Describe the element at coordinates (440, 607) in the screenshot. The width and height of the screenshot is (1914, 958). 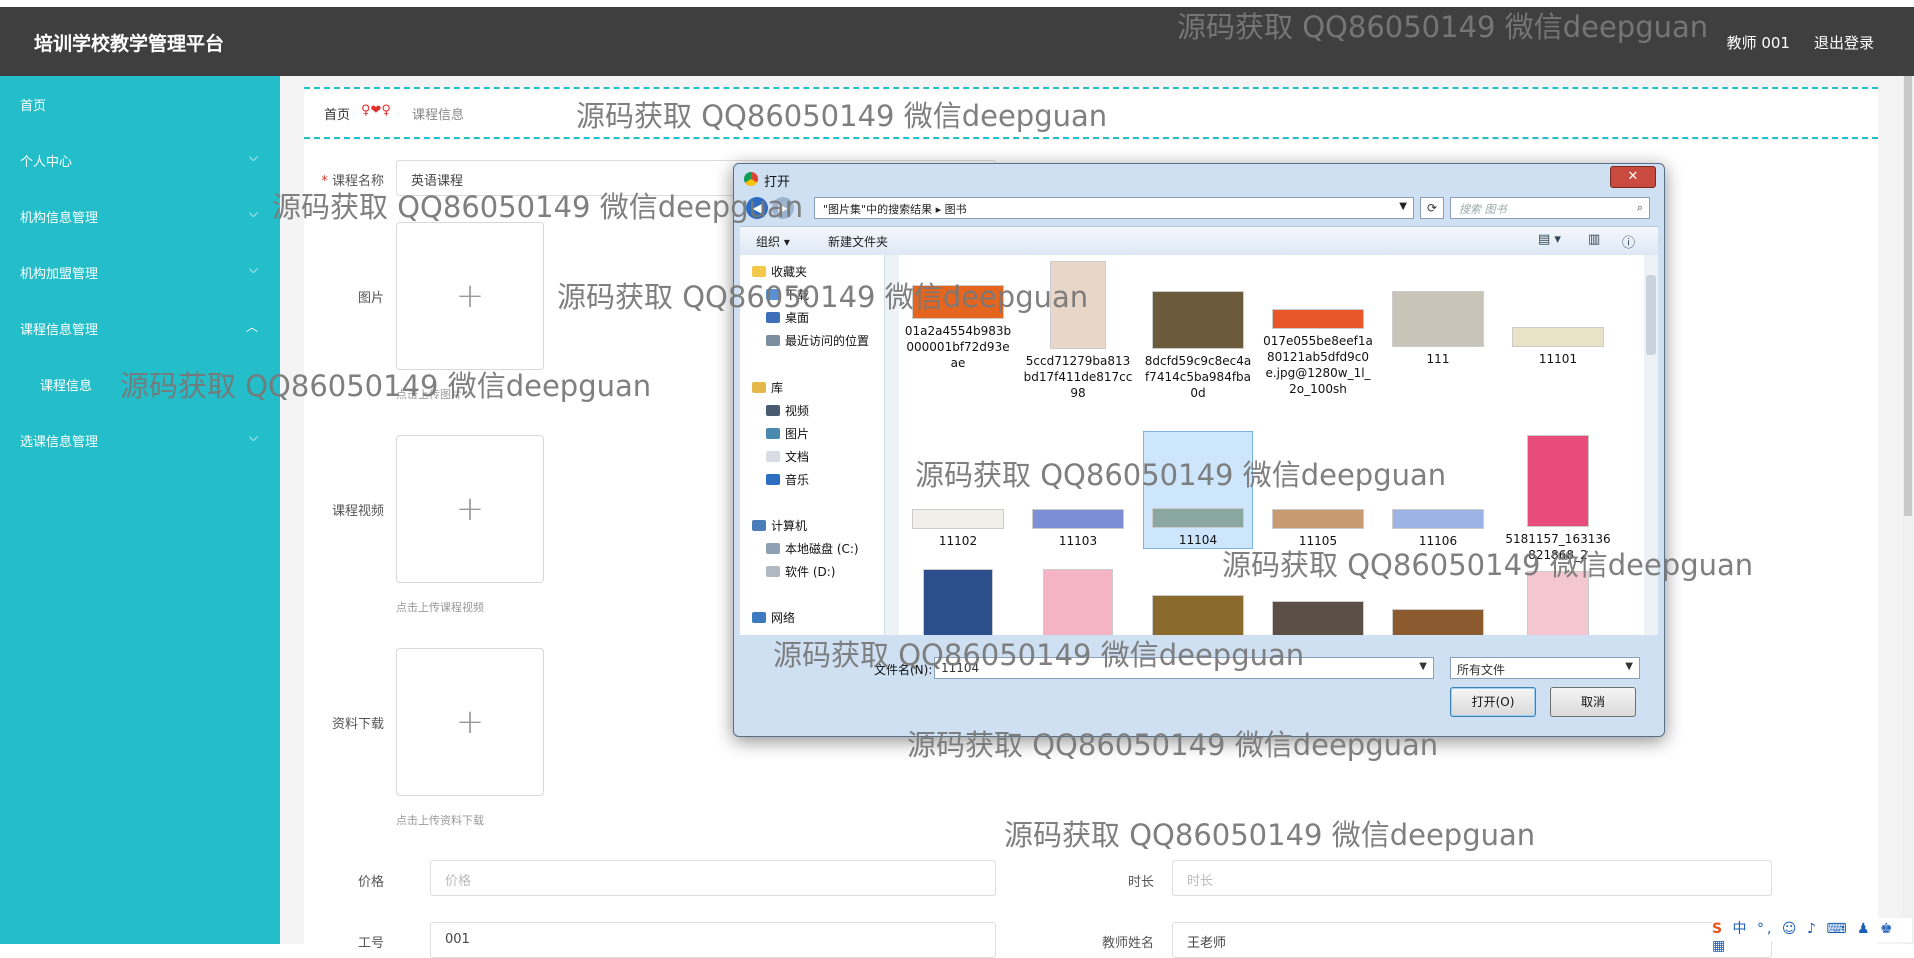
I see `video-upload-hint: 点击上传课程视频` at that location.